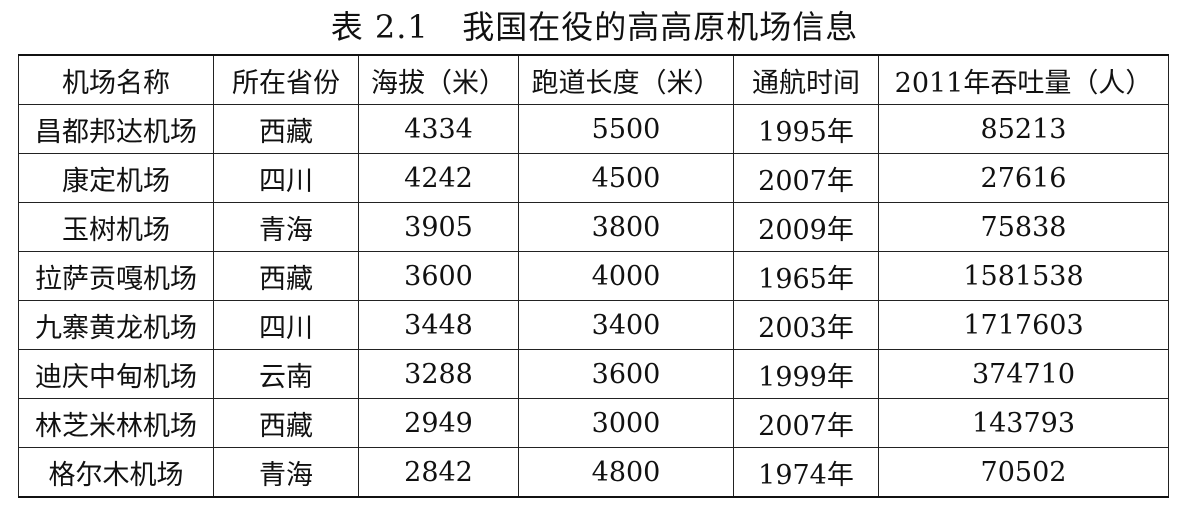 This screenshot has height=517, width=1189. I want to click on cell-airport-name: 林芝米林机场, so click(116, 423).